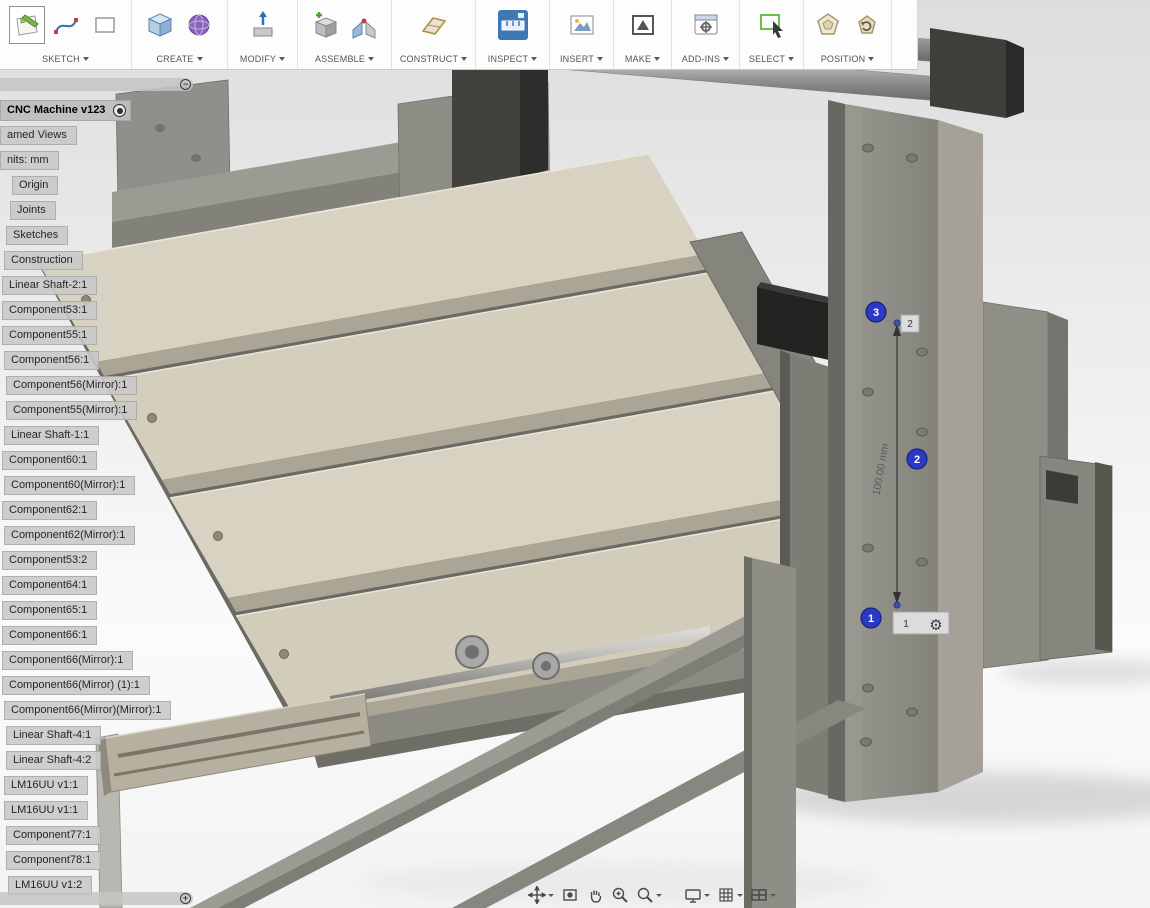 This screenshot has width=1150, height=908. I want to click on browser-tree-item: Component55(Mirror):1, so click(72, 410).